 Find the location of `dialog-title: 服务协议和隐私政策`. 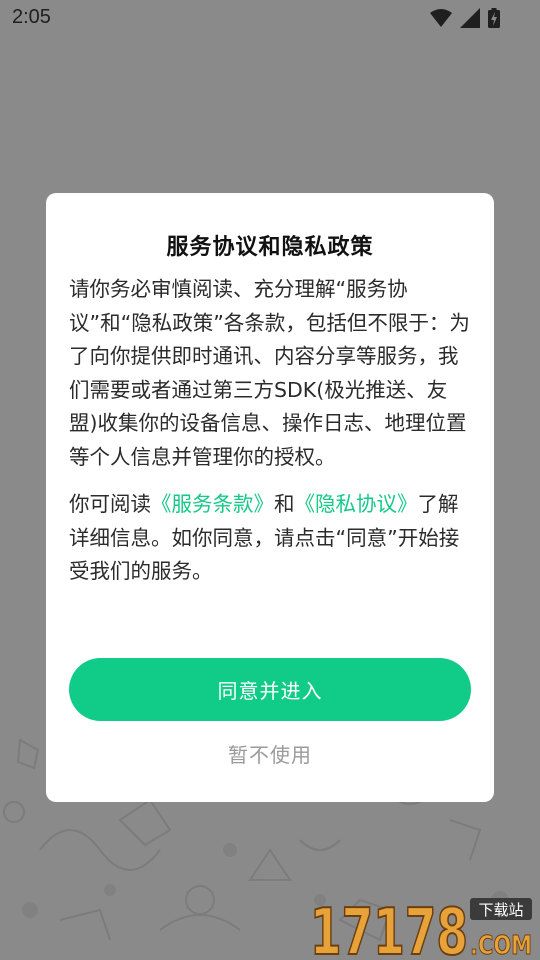

dialog-title: 服务协议和隐私政策 is located at coordinates (270, 247).